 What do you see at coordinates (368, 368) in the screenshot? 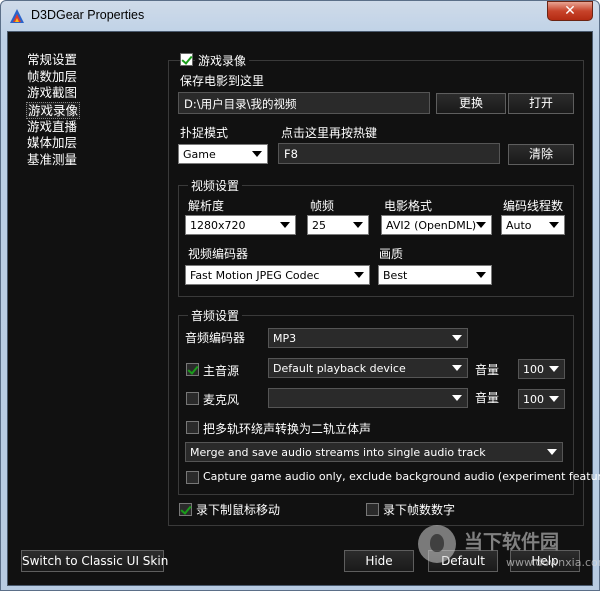
I see `main-source-select: Default playback device` at bounding box center [368, 368].